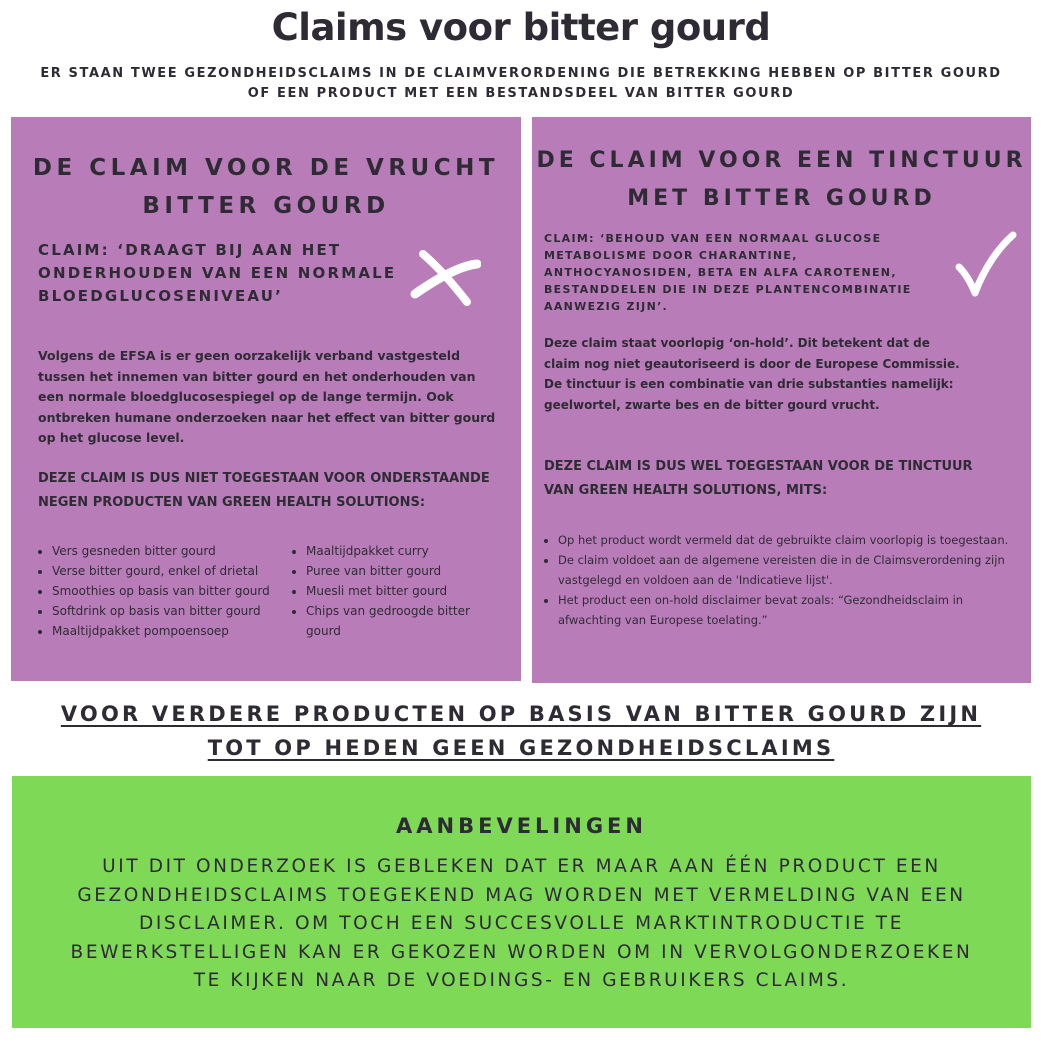 The height and width of the screenshot is (1041, 1042). What do you see at coordinates (781, 160) in the screenshot?
I see `tincture-claim-heading-line1: DE CLAIM VOOR EEN TINCTUUR` at bounding box center [781, 160].